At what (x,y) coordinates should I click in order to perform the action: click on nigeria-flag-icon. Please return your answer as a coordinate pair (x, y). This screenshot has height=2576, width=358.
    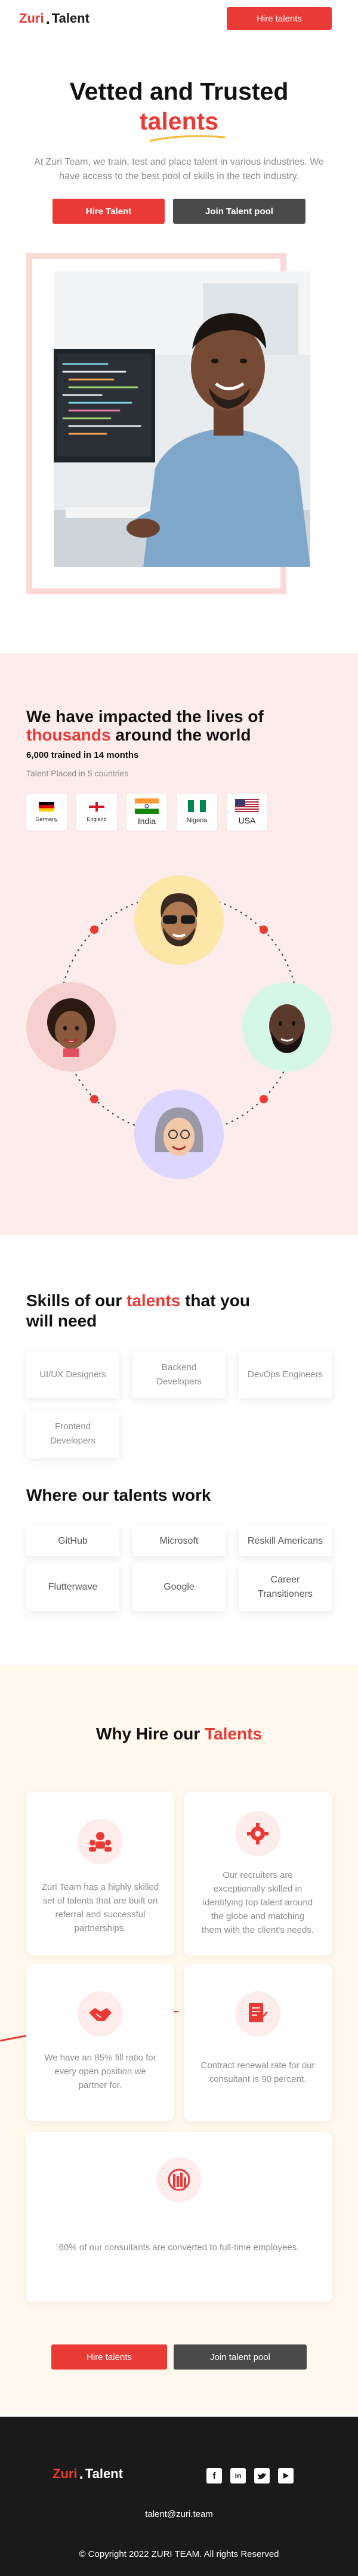
    Looking at the image, I should click on (197, 806).